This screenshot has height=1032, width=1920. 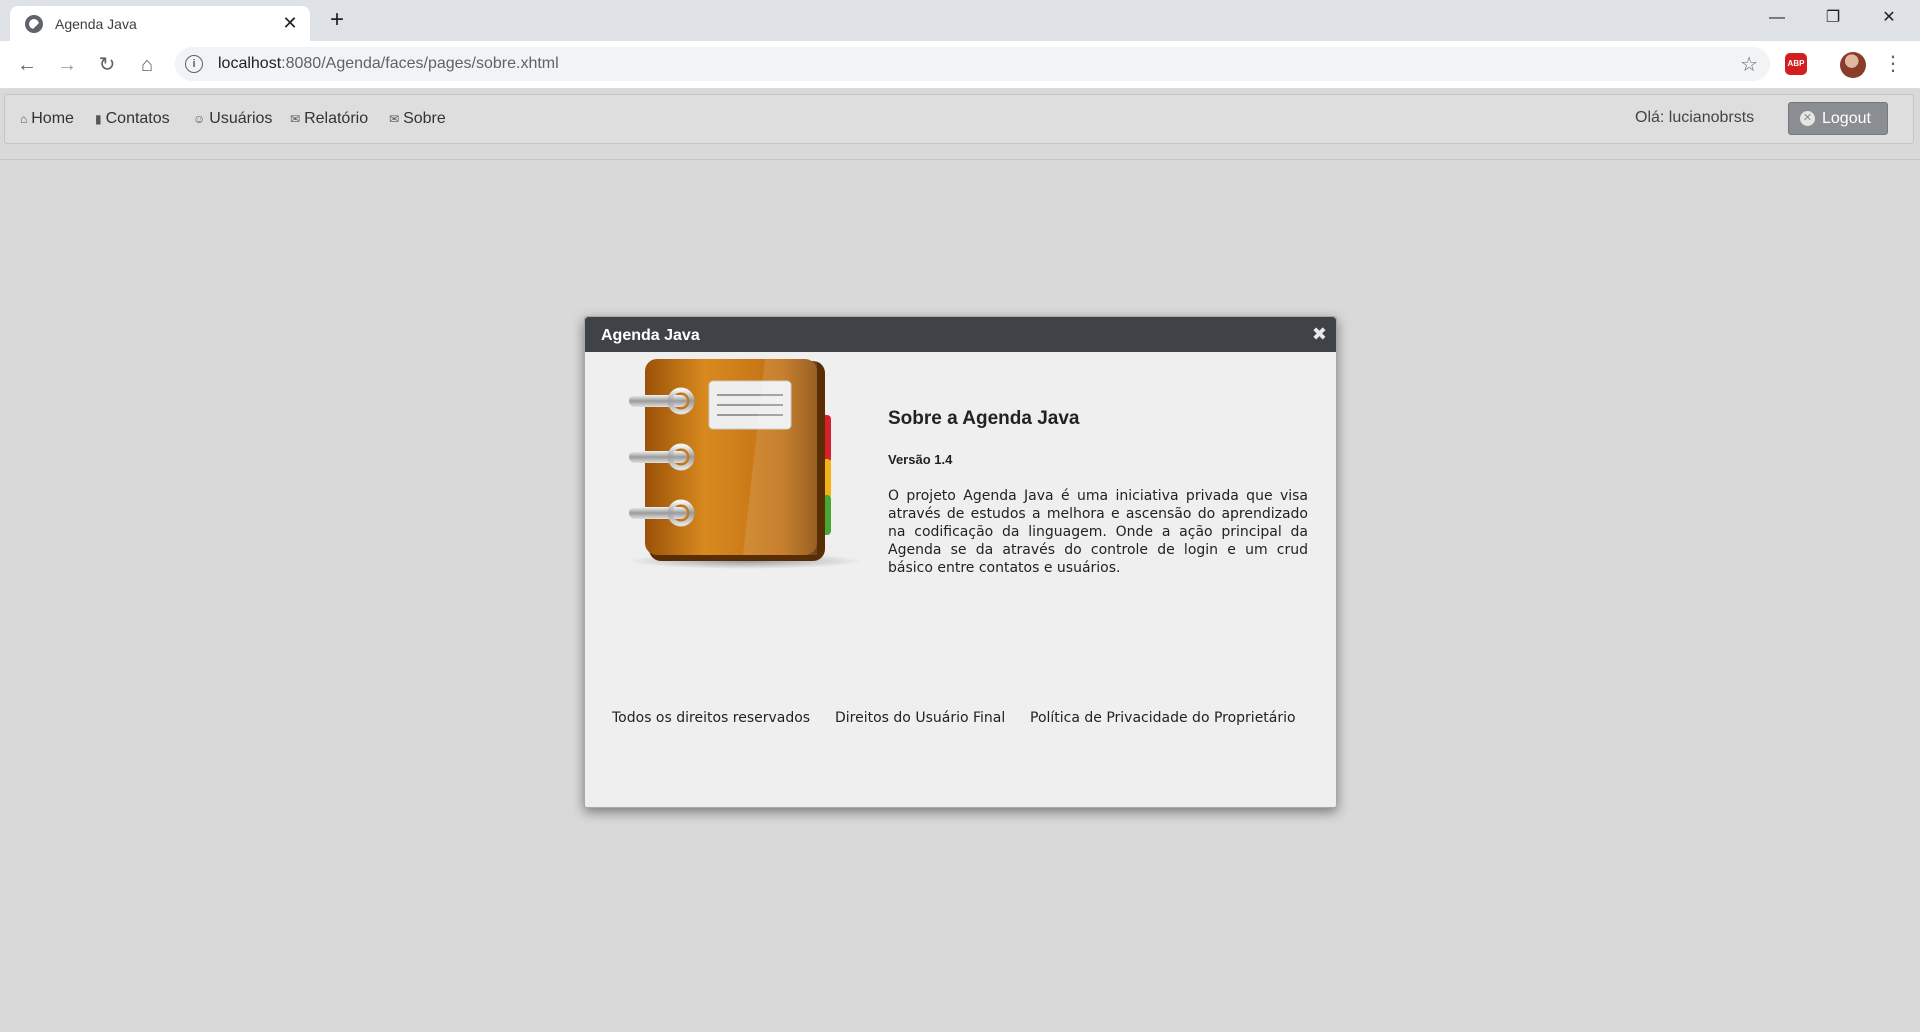 What do you see at coordinates (960, 20) in the screenshot?
I see `browser-tabstrip: Agenda Java ✕ + — ❐ ✕` at bounding box center [960, 20].